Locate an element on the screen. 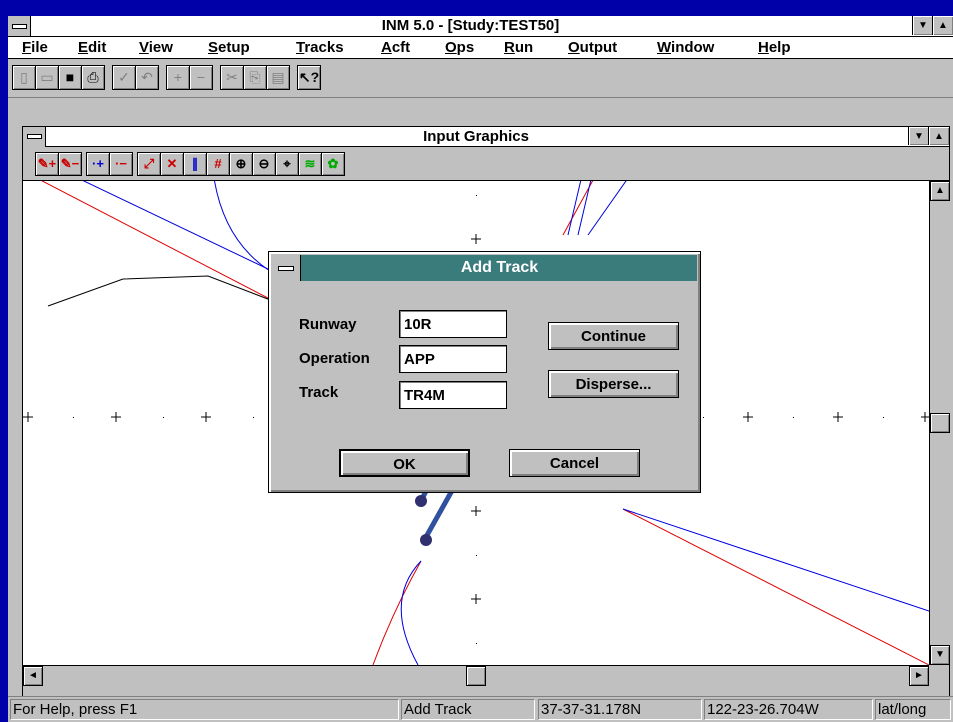  main-toolbar: ▯ ▭ ■ ⎙ ✓ ↶ + − ✂ ⎘ ▤ ↖? is located at coordinates (480, 78).